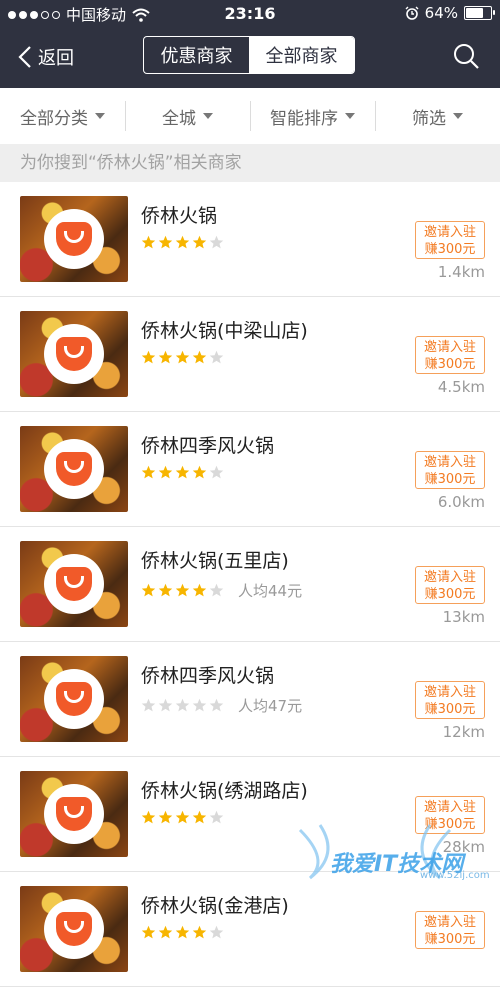 Image resolution: width=500 pixels, height=987 pixels. What do you see at coordinates (301, 55) in the screenshot?
I see `tab-all-merchants: 全部商家` at bounding box center [301, 55].